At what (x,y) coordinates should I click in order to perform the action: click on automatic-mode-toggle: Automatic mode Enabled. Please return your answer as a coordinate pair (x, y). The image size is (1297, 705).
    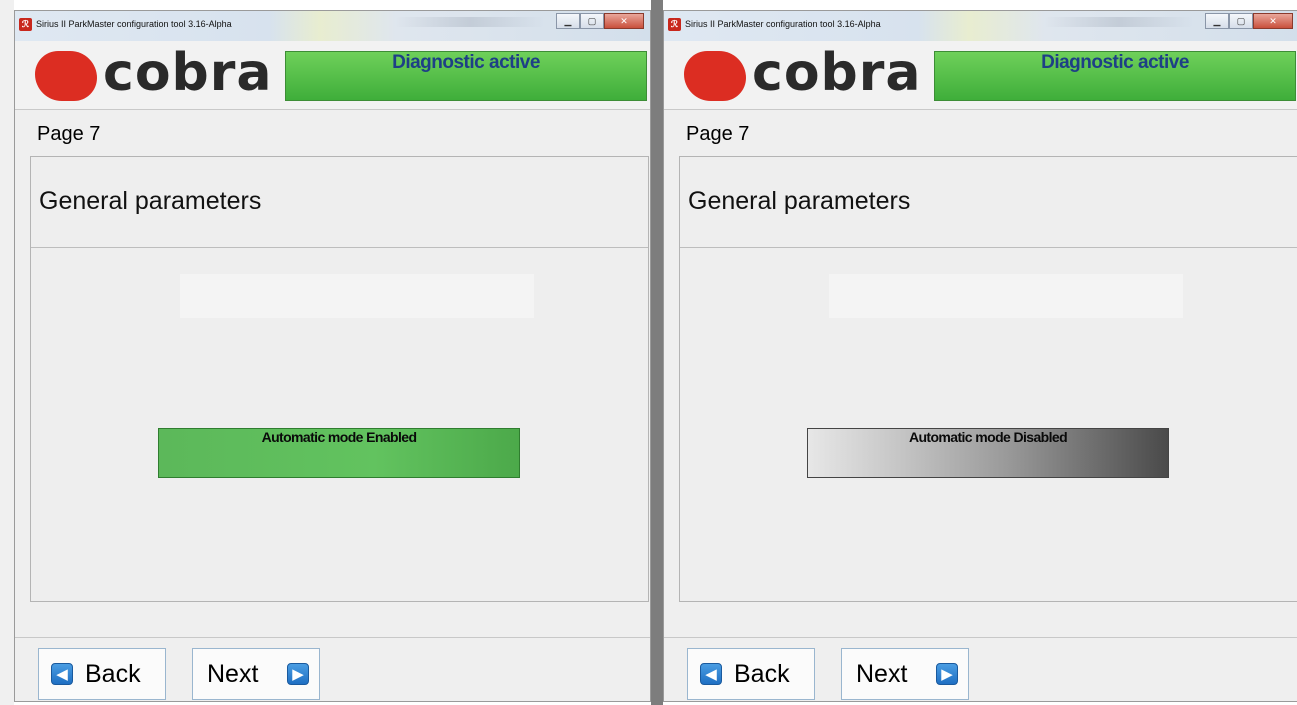
    Looking at the image, I should click on (339, 453).